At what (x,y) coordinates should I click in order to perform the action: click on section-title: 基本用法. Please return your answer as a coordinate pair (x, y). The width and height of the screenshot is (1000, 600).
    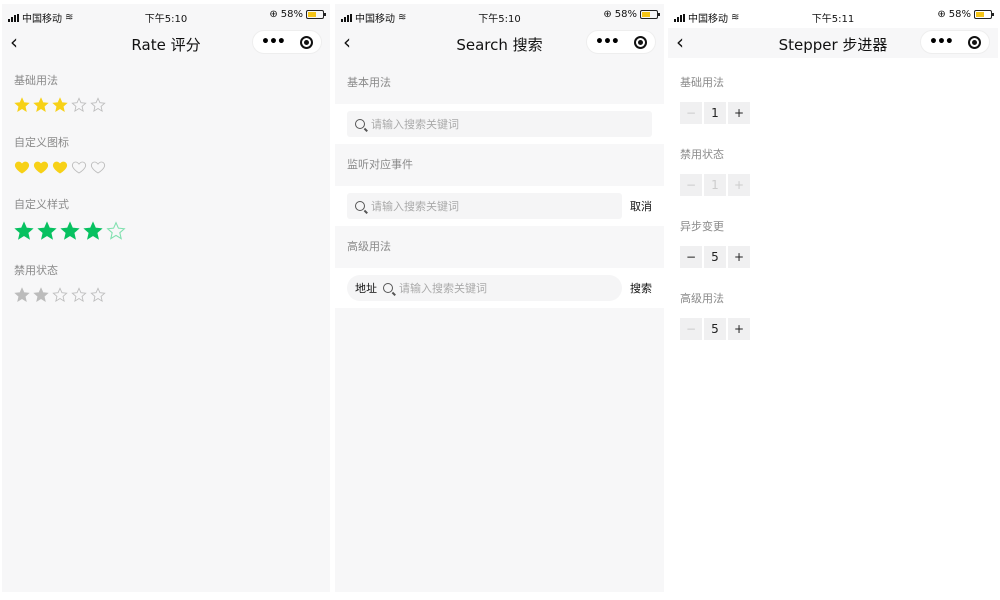
    Looking at the image, I should click on (369, 82).